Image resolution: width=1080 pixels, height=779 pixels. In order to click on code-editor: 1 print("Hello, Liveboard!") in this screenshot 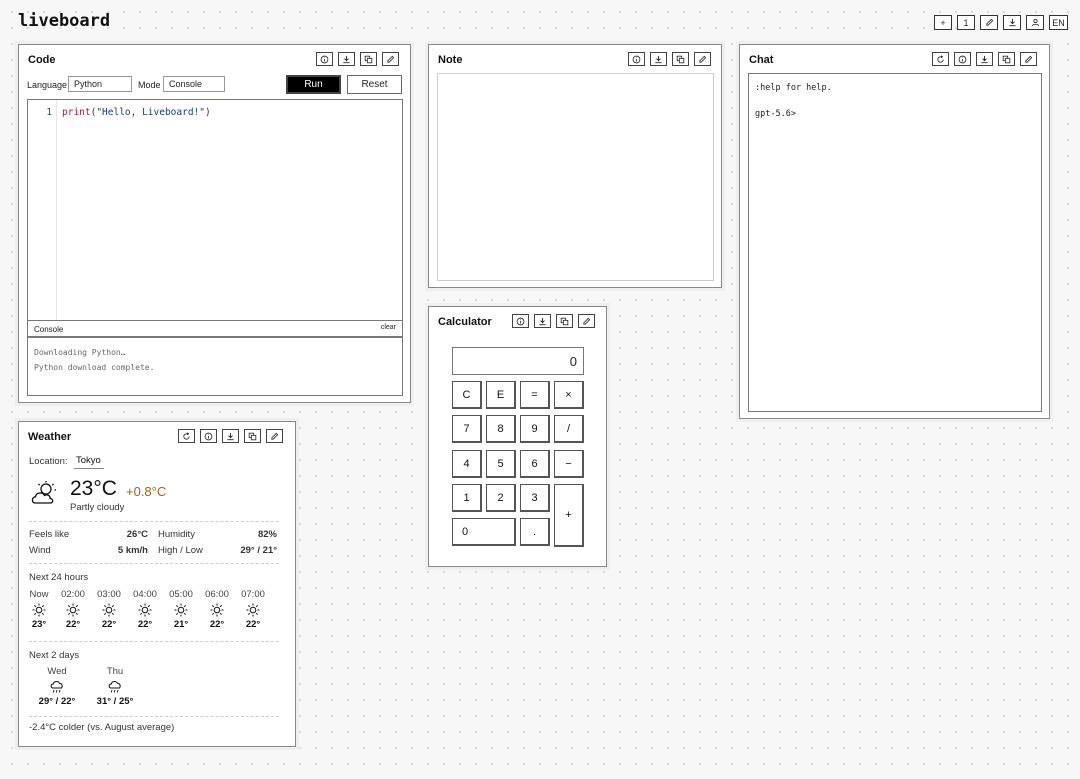, I will do `click(215, 210)`.